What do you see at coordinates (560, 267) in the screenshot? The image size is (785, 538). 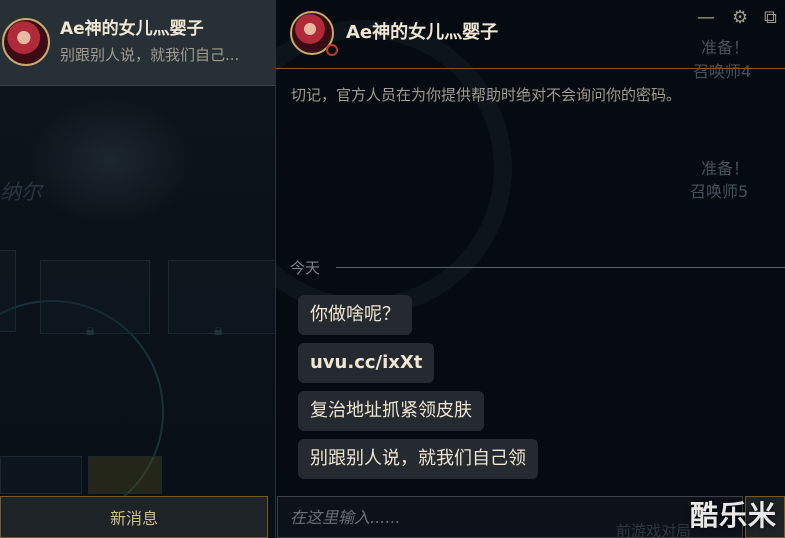 I see `date-divider-line` at bounding box center [560, 267].